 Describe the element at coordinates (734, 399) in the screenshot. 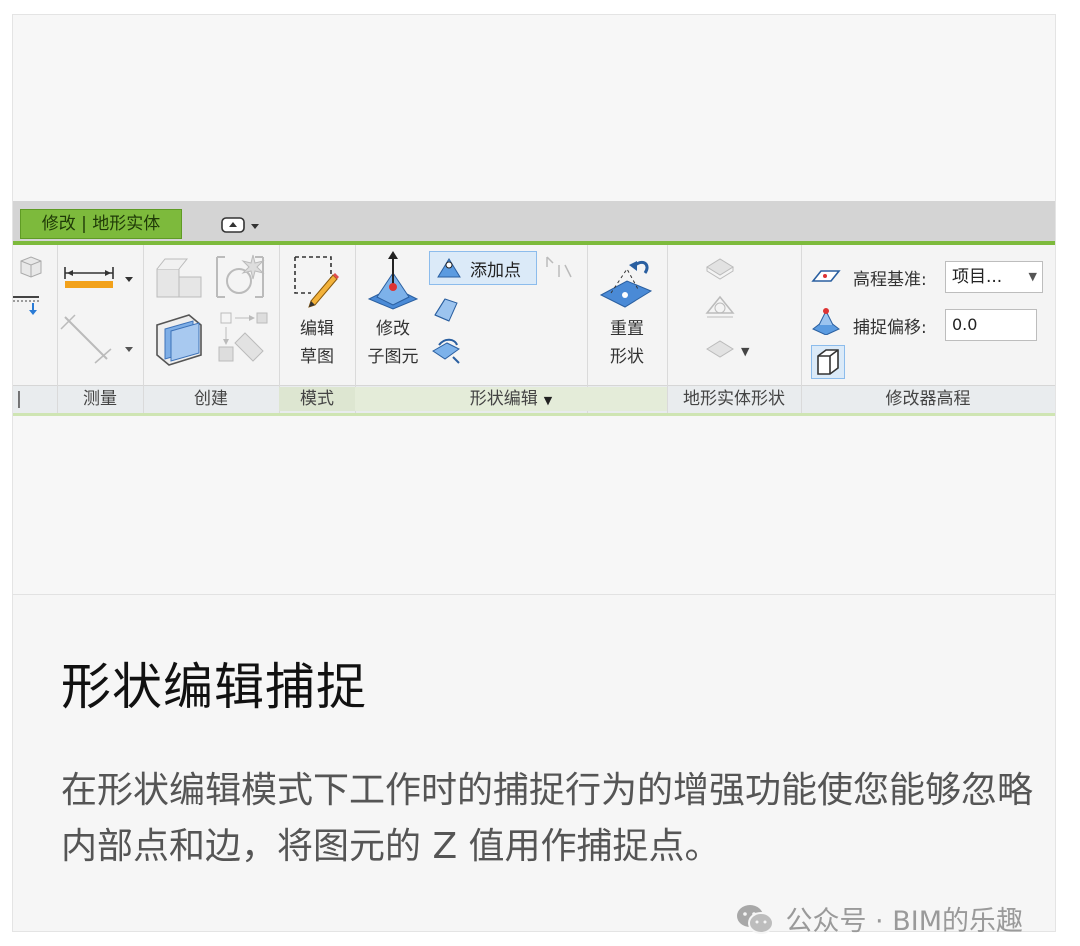

I see `panel-label-toposolid-shape: 地形实体形状` at that location.